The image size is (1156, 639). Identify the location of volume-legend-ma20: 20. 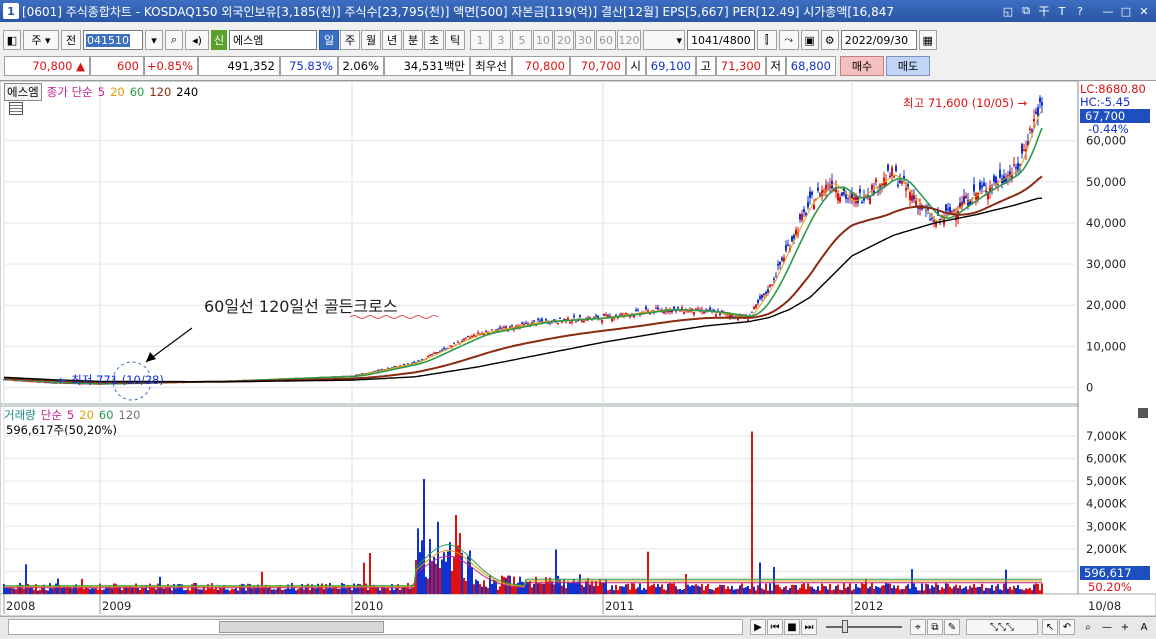
(86, 415).